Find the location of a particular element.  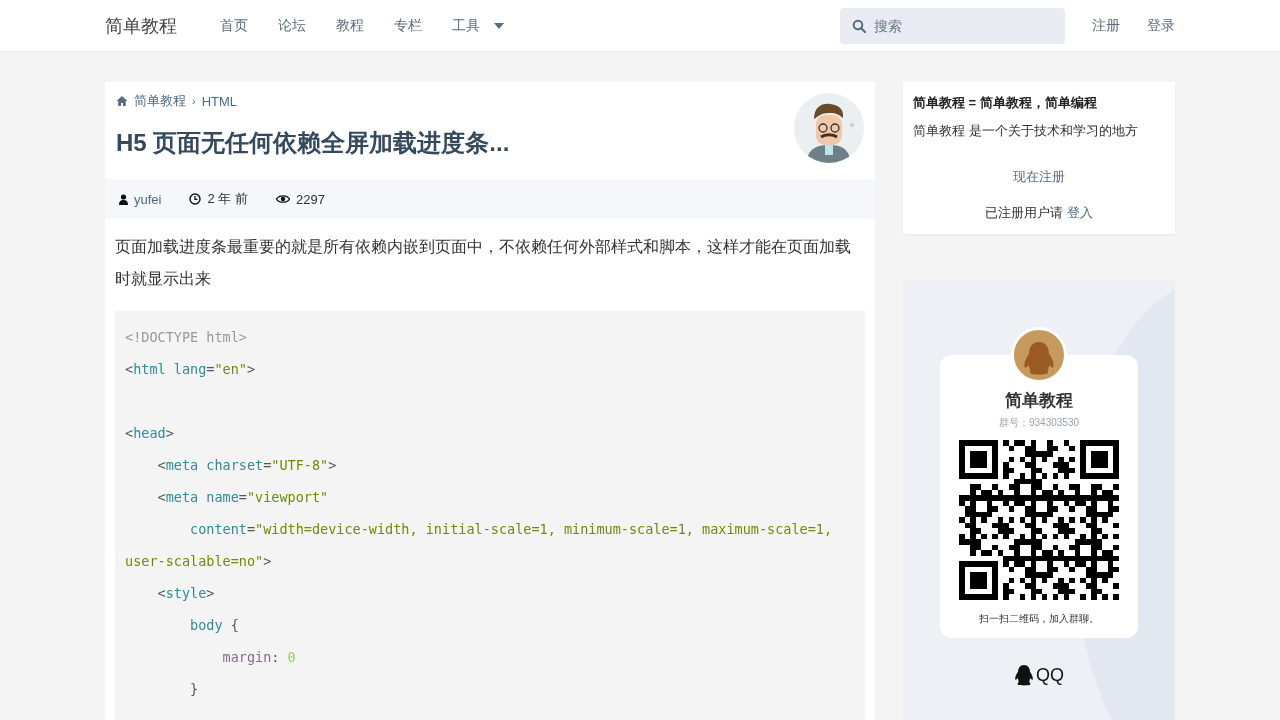

code-line: <head> is located at coordinates (150, 433).